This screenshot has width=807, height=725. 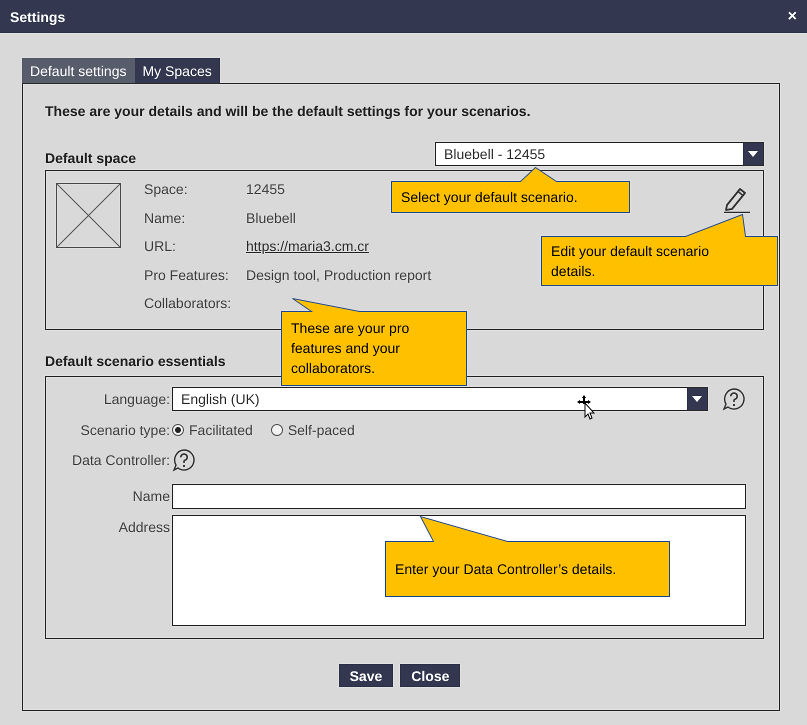 What do you see at coordinates (459, 496) in the screenshot?
I see `name-field` at bounding box center [459, 496].